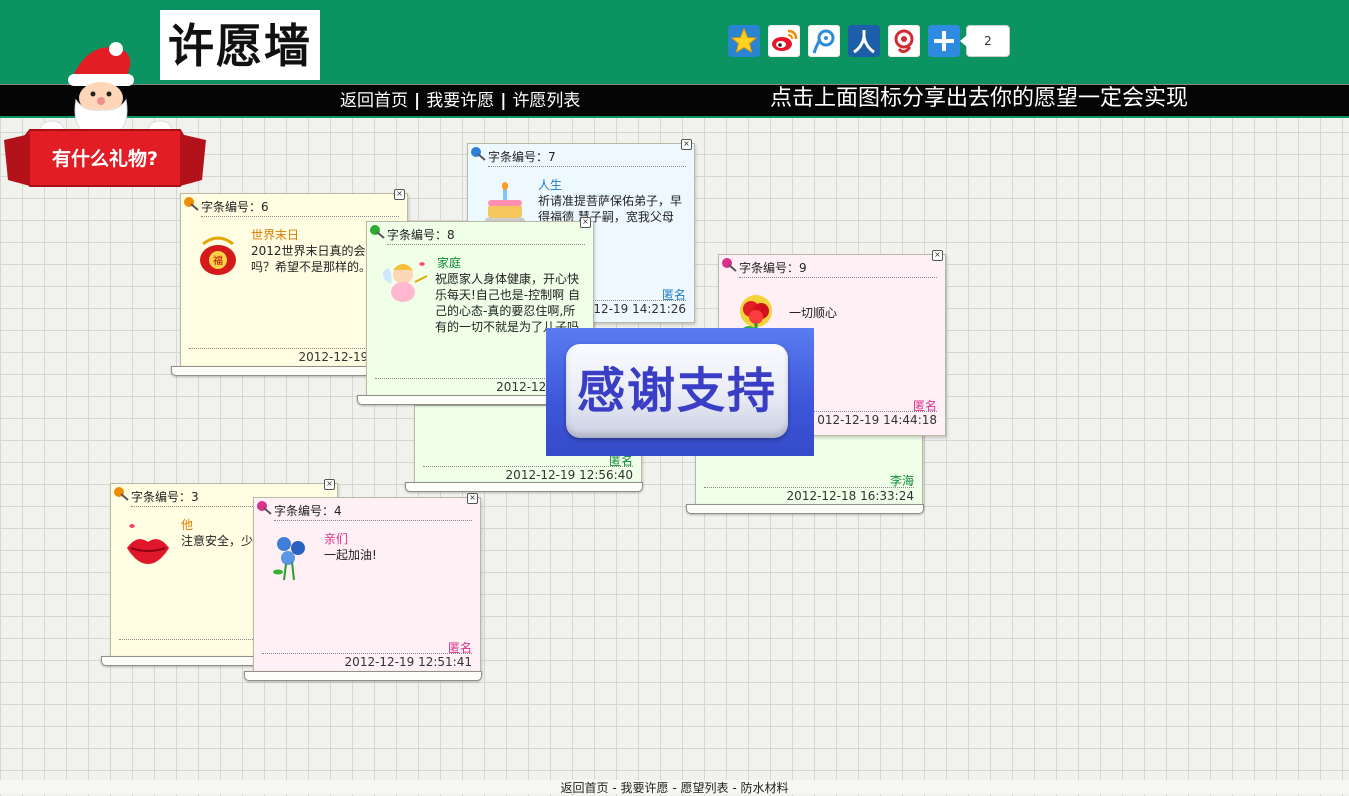 The image size is (1349, 796). I want to click on santa-banner-text: 有什么礼物?, so click(105, 159).